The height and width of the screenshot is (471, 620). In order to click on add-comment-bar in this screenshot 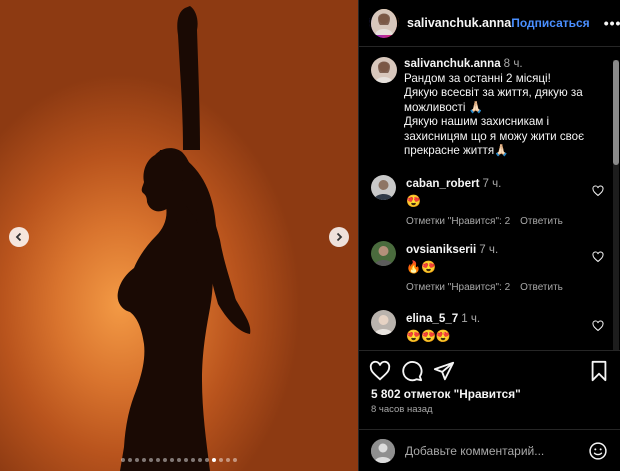, I will do `click(489, 450)`.